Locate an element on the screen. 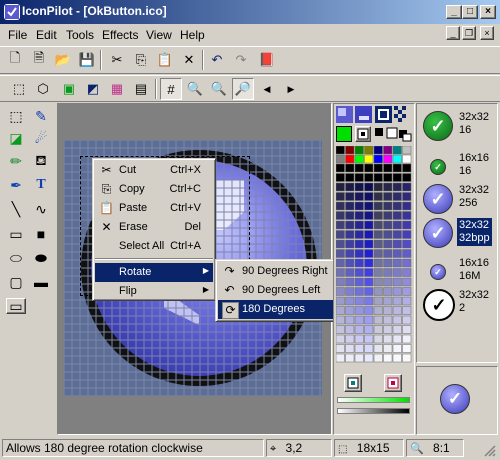 The image size is (500, 460). rectangle-icon: ▭ is located at coordinates (16, 234).